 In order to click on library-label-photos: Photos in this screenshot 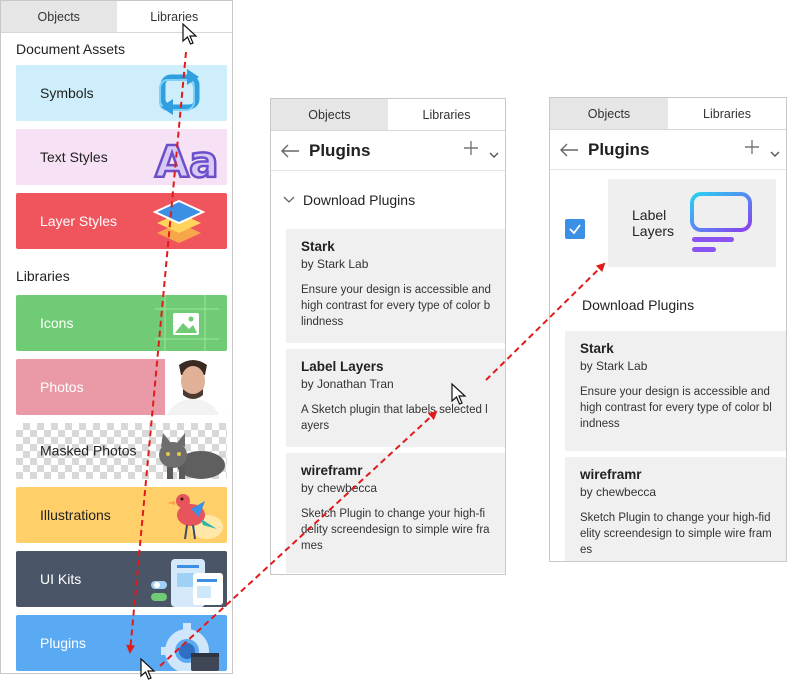, I will do `click(62, 387)`.